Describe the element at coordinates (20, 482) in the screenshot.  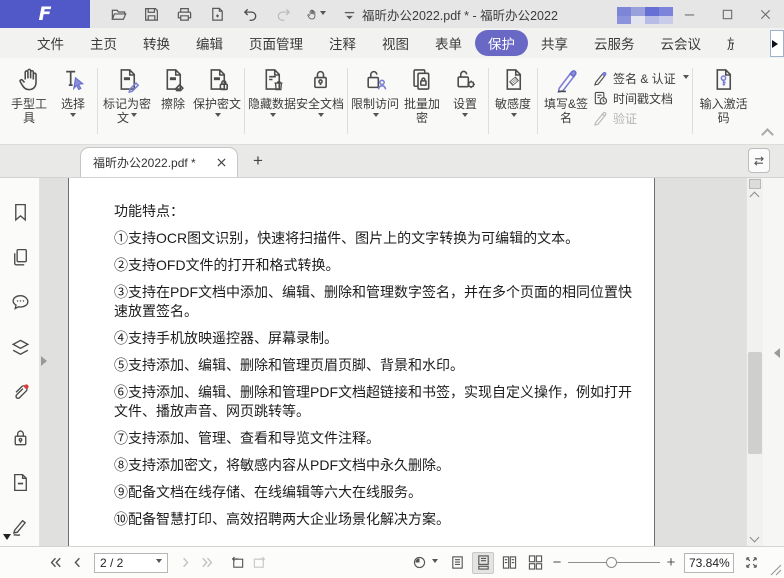
I see `fields-panel-icon` at that location.